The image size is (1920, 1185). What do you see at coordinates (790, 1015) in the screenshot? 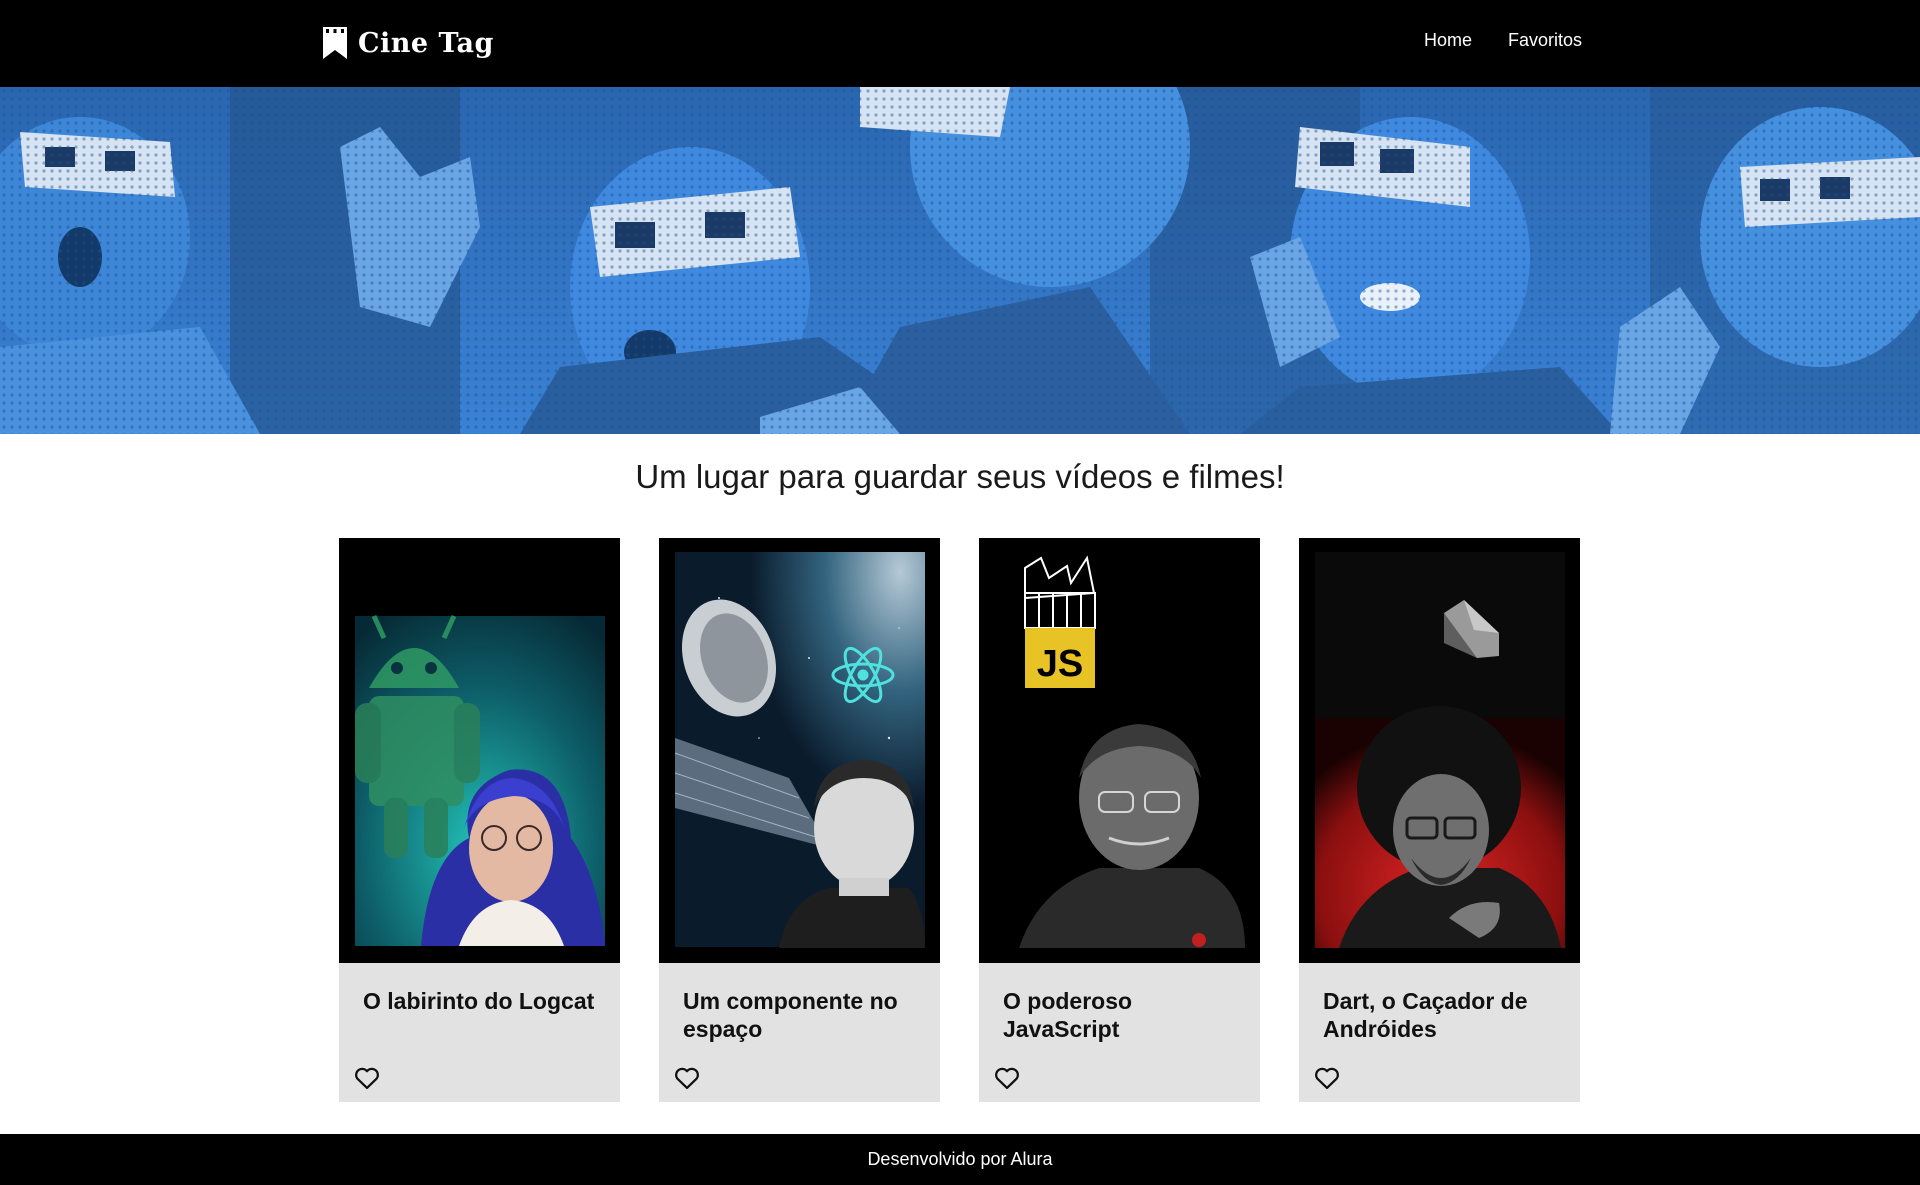
I see `card-title: Um componente no espaço` at bounding box center [790, 1015].